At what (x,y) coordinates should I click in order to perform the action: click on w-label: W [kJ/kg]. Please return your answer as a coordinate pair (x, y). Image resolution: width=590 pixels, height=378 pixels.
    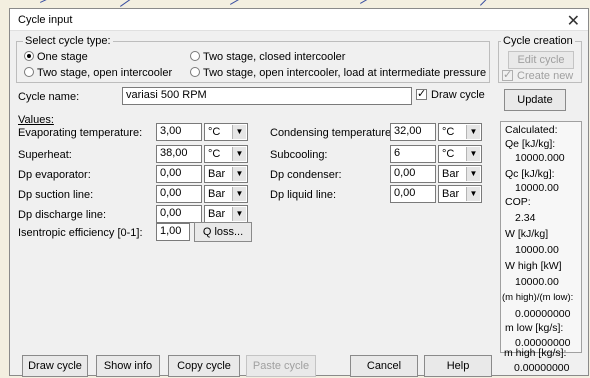
    Looking at the image, I should click on (527, 234).